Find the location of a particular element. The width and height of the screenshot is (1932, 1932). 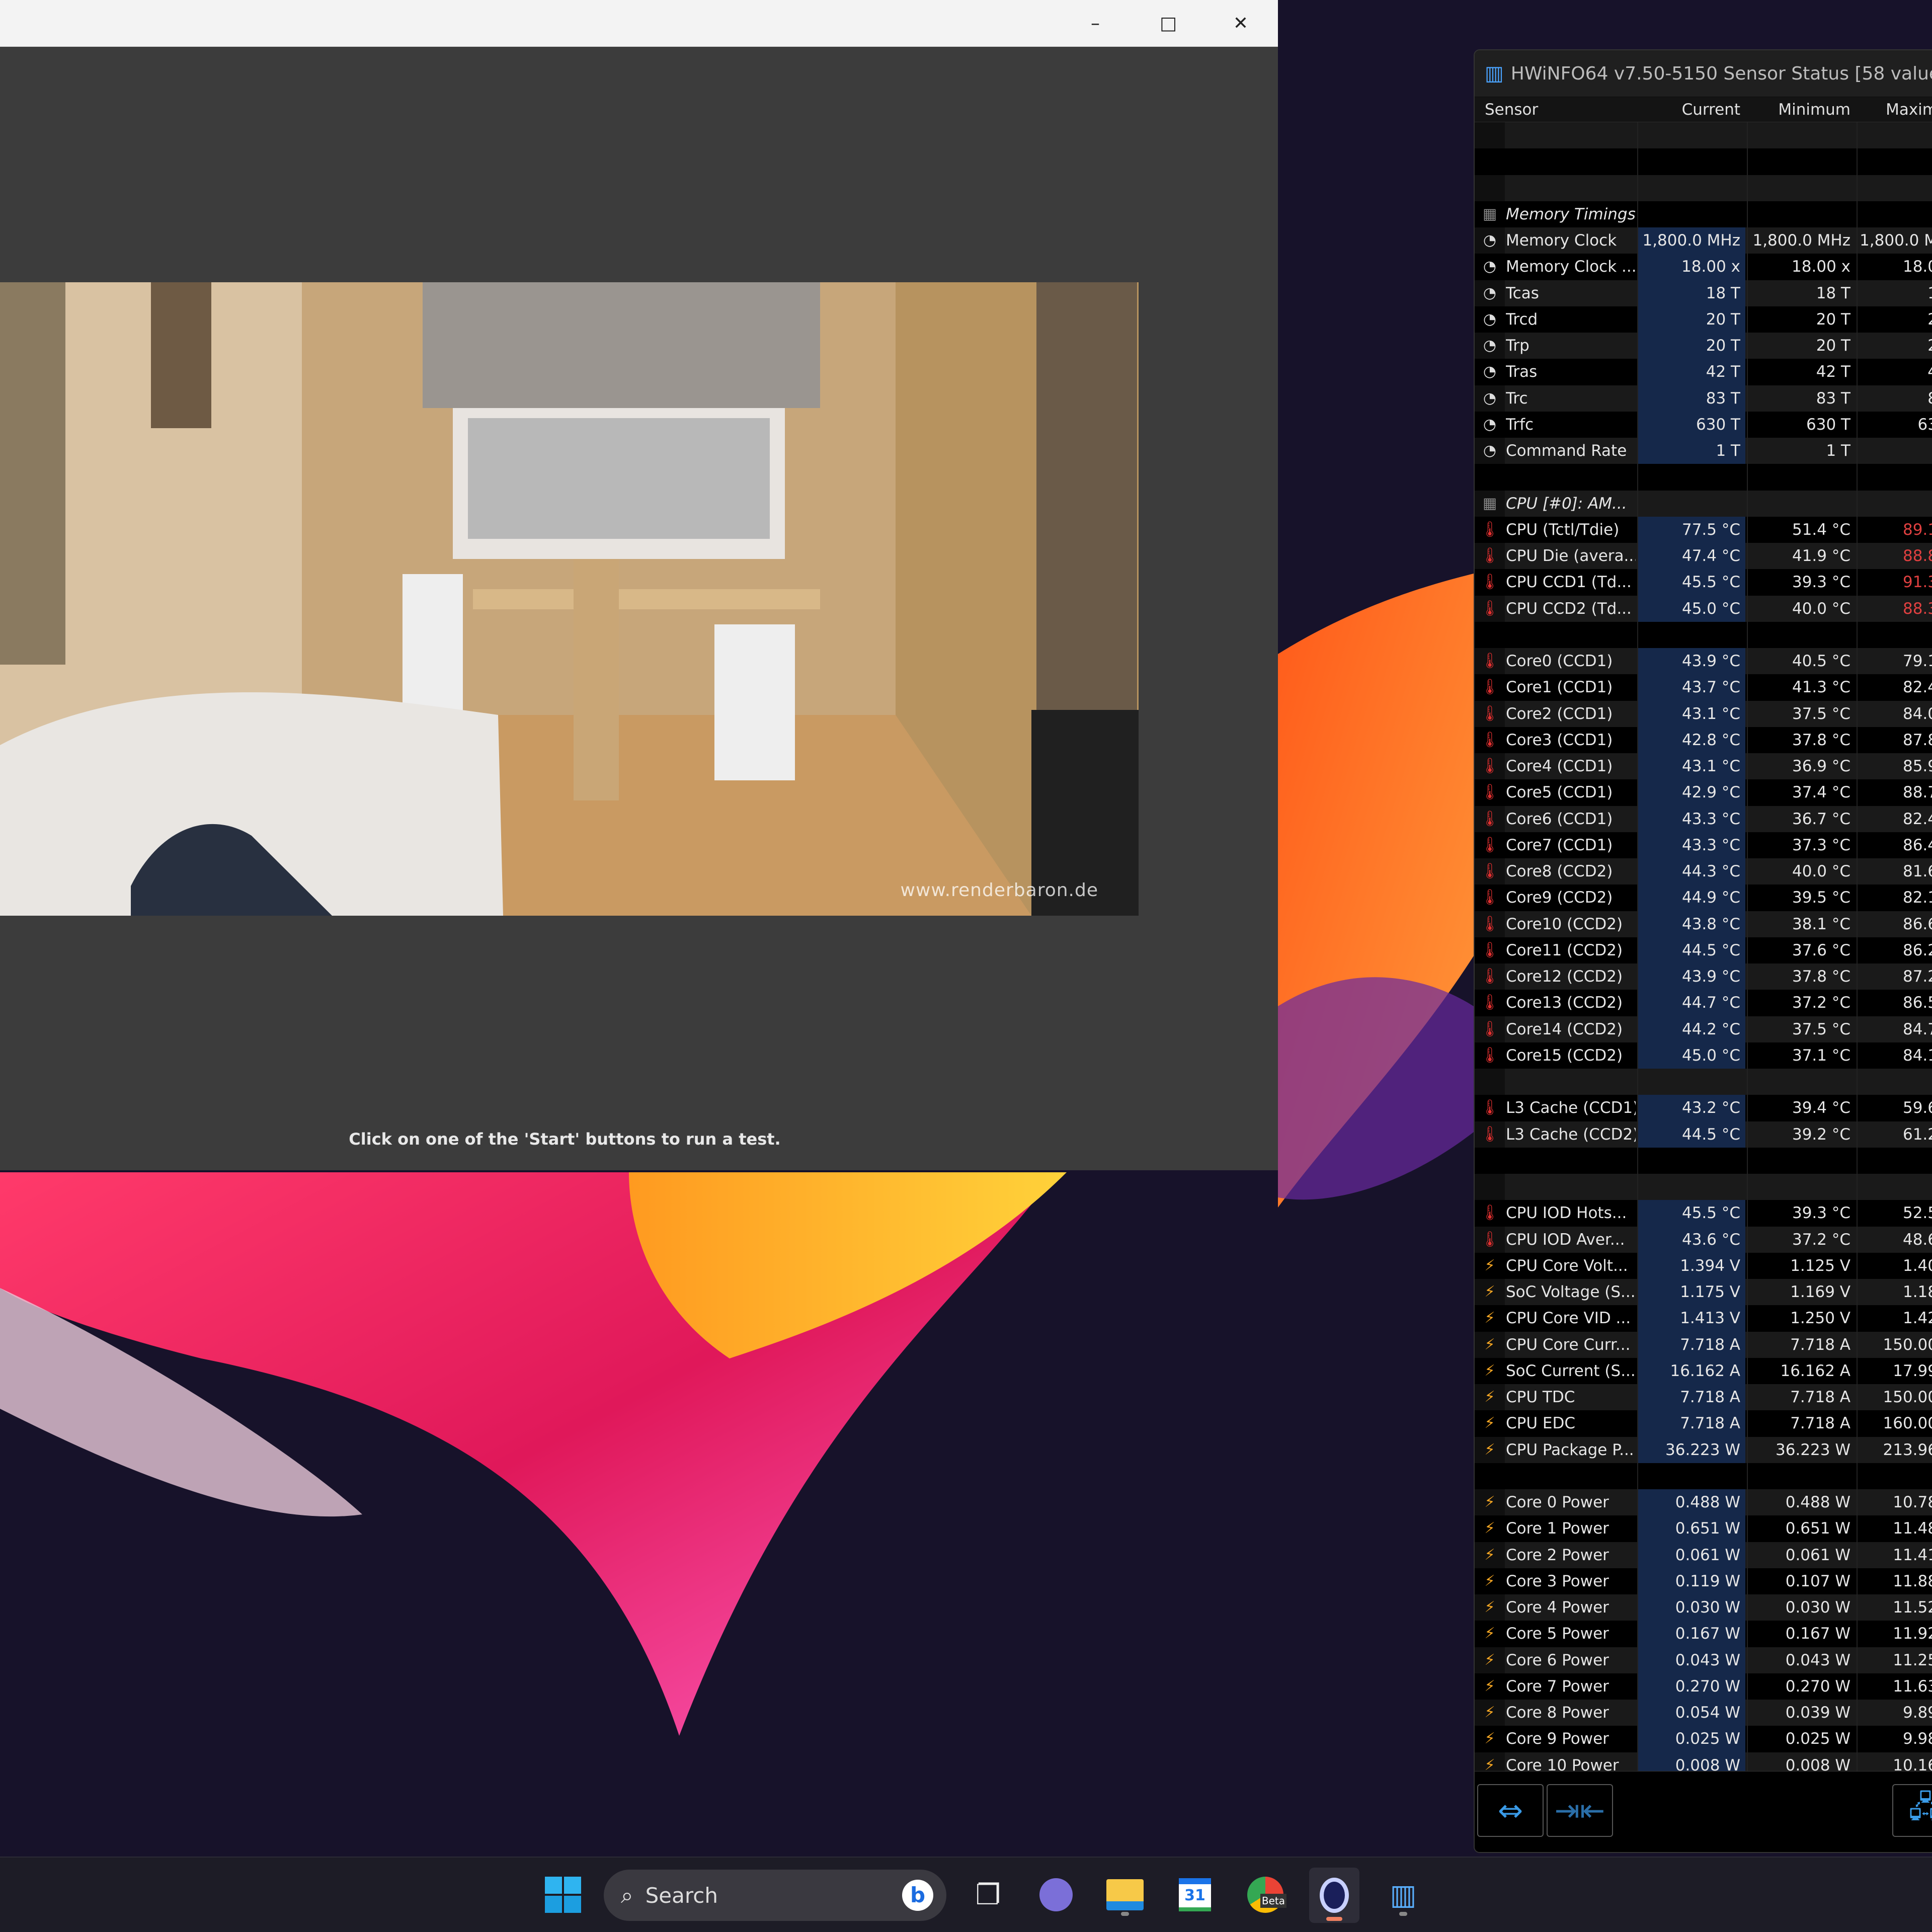

sensor-row: ⚡ SoC Voltage (S...1.175 V1.169 V1.18 is located at coordinates (1704, 1293).